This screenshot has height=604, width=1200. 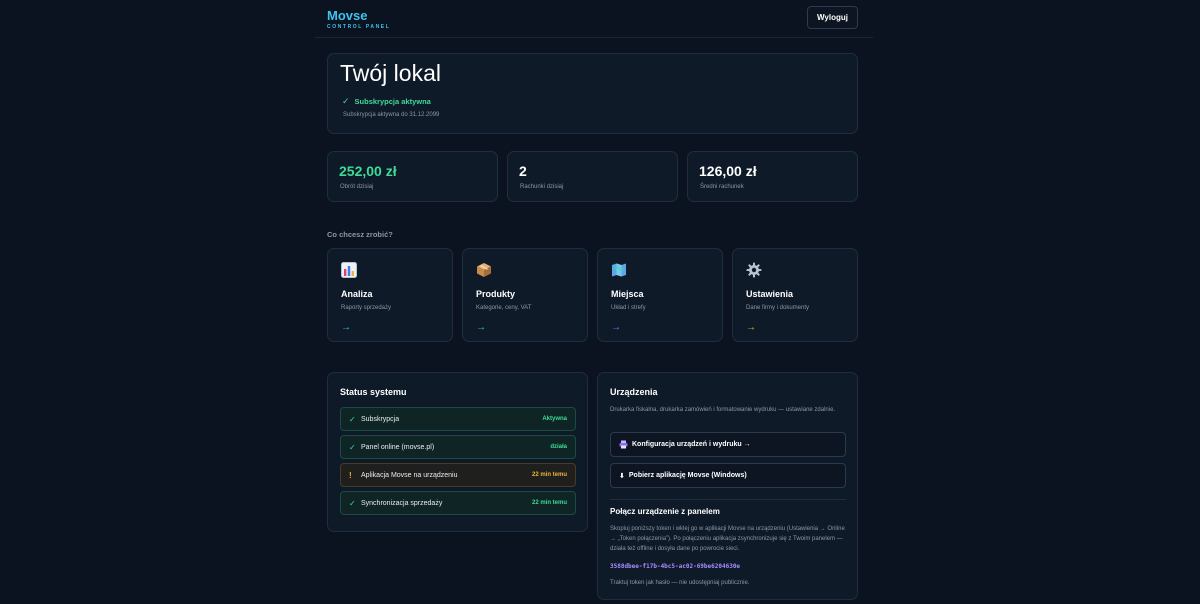 What do you see at coordinates (349, 270) in the screenshot?
I see `chart-icon` at bounding box center [349, 270].